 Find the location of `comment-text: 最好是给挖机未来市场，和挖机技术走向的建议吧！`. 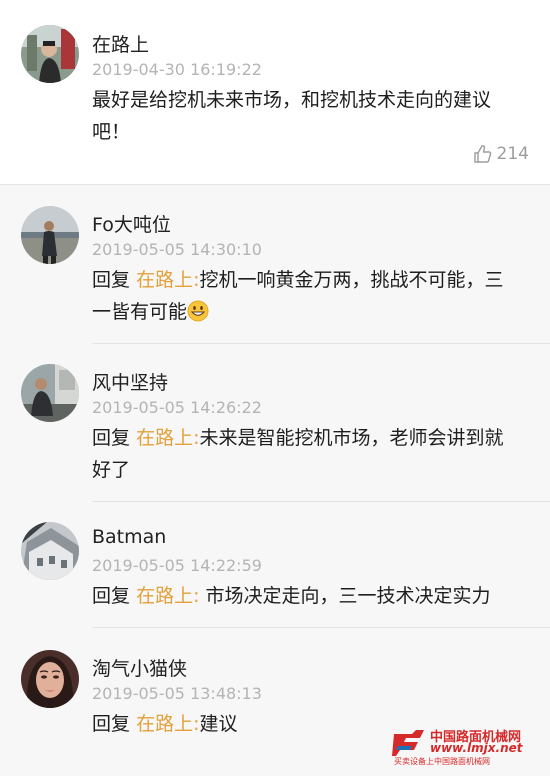

comment-text: 最好是给挖机未来市场，和挖机技术走向的建议吧！ is located at coordinates (292, 116).